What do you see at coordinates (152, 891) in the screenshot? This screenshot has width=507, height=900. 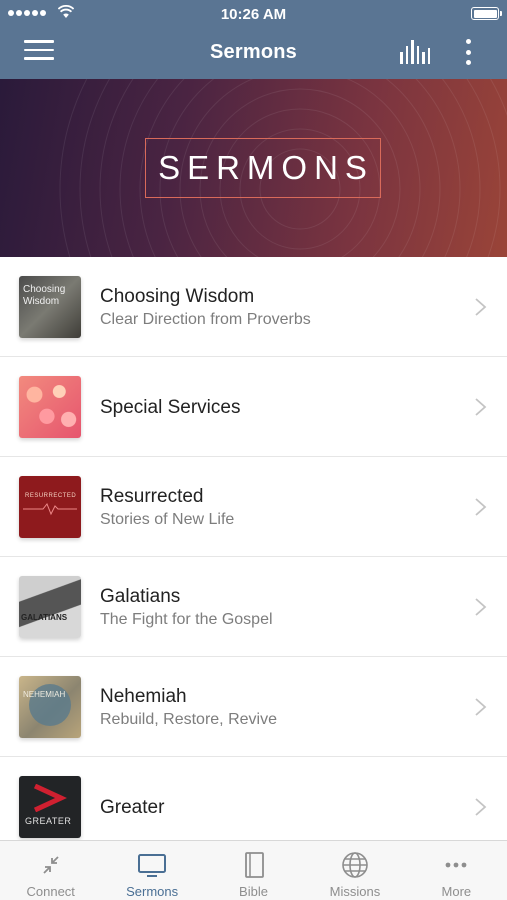 I see `tab-label: Sermons` at bounding box center [152, 891].